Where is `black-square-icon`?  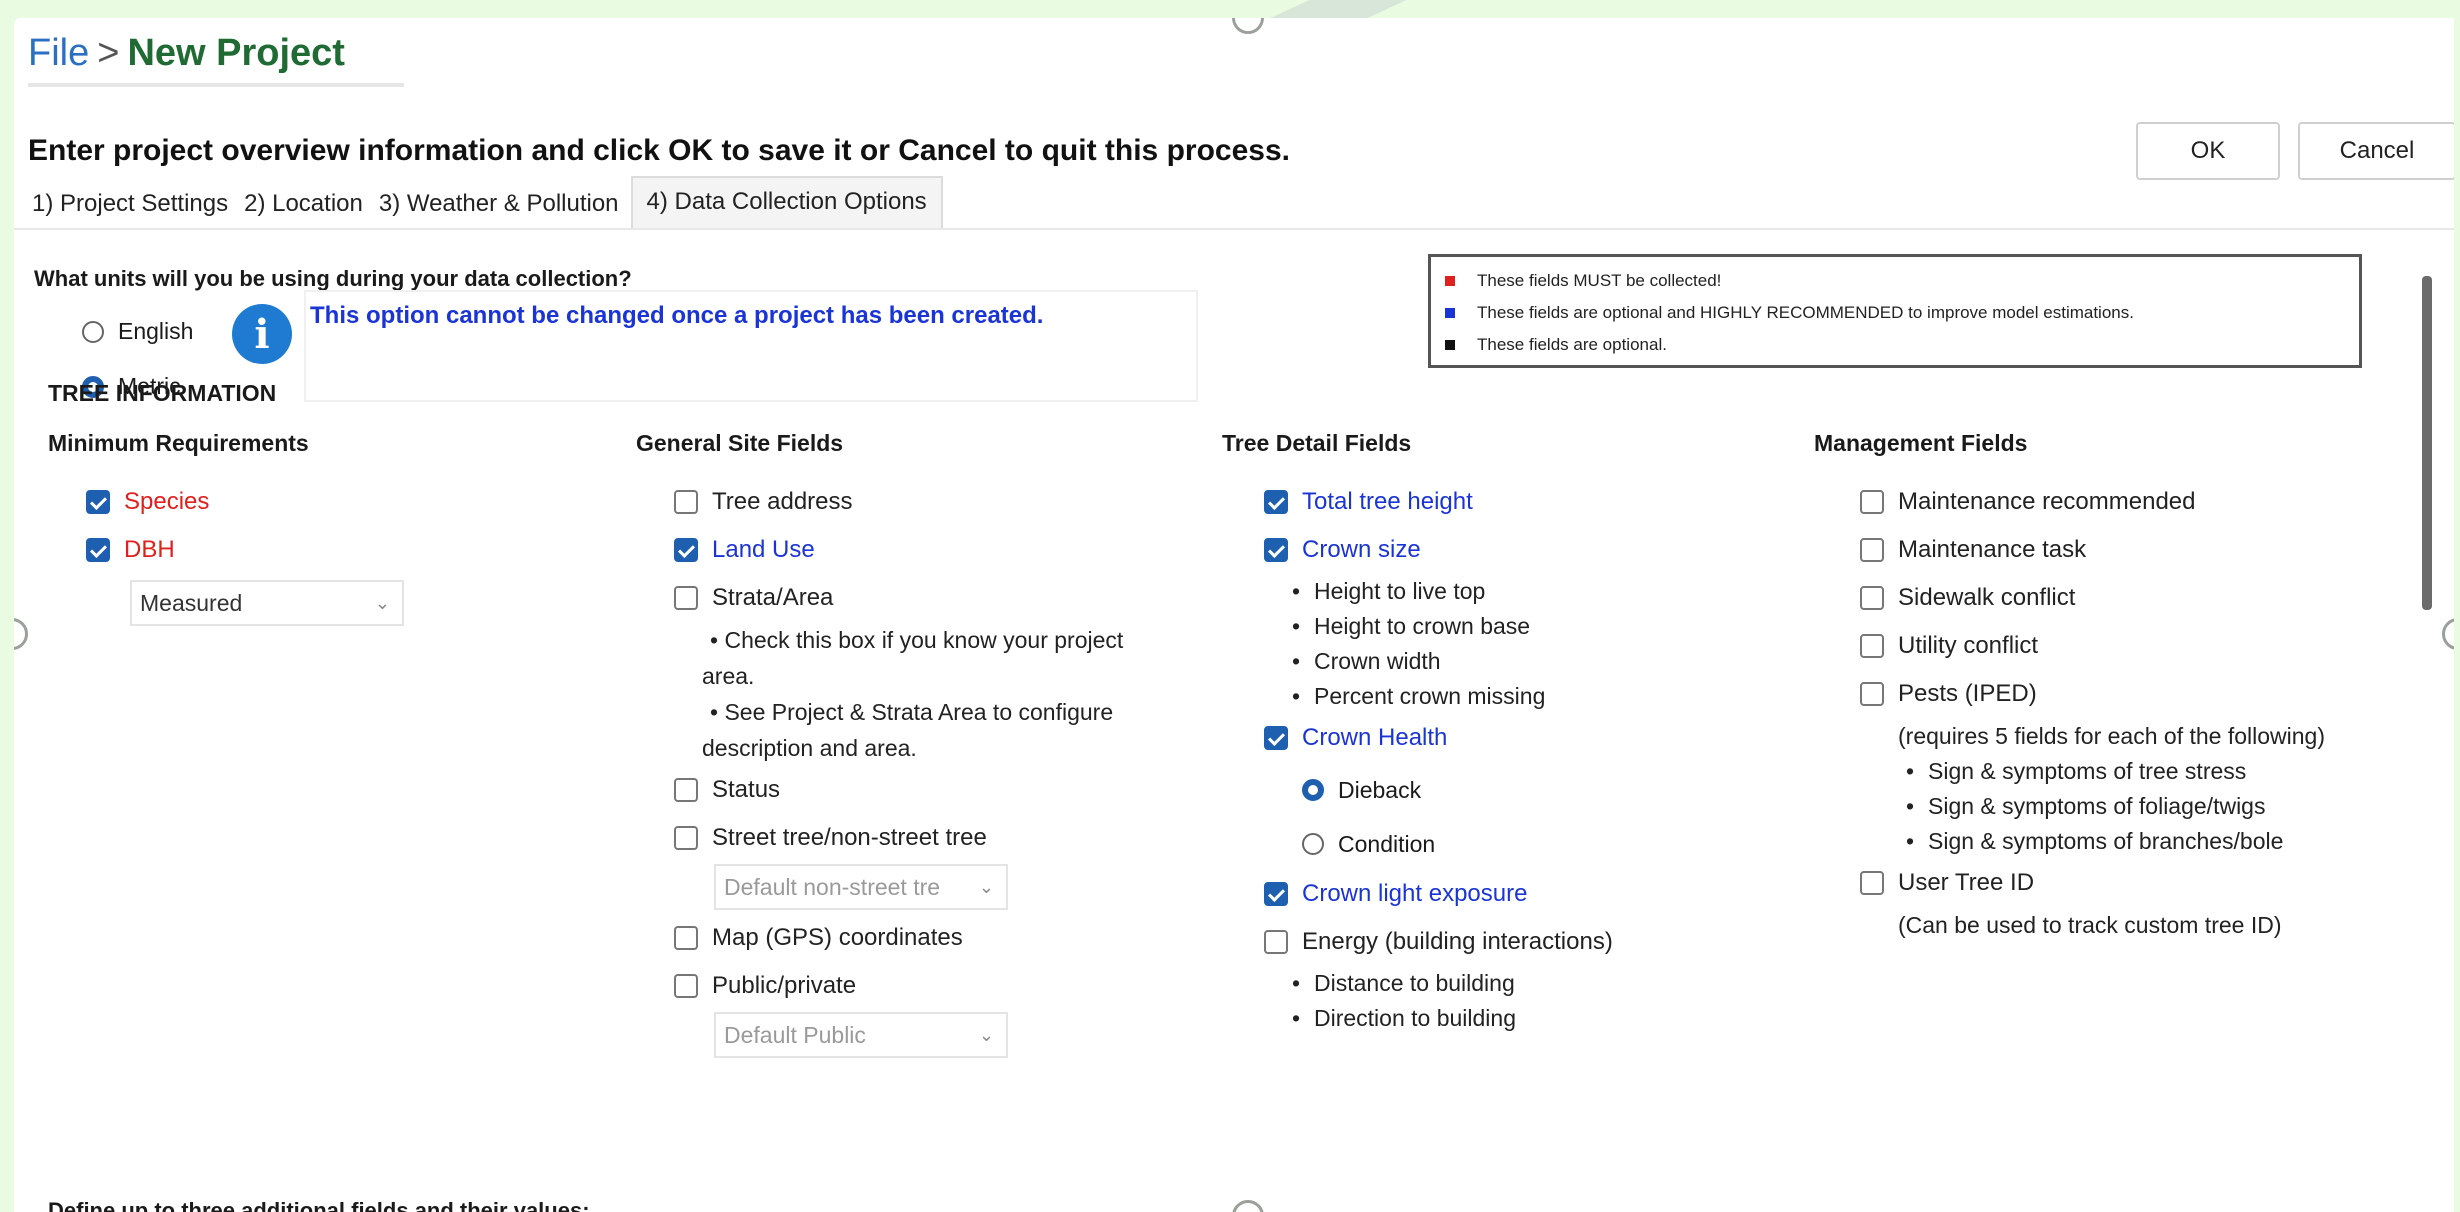 black-square-icon is located at coordinates (1450, 345).